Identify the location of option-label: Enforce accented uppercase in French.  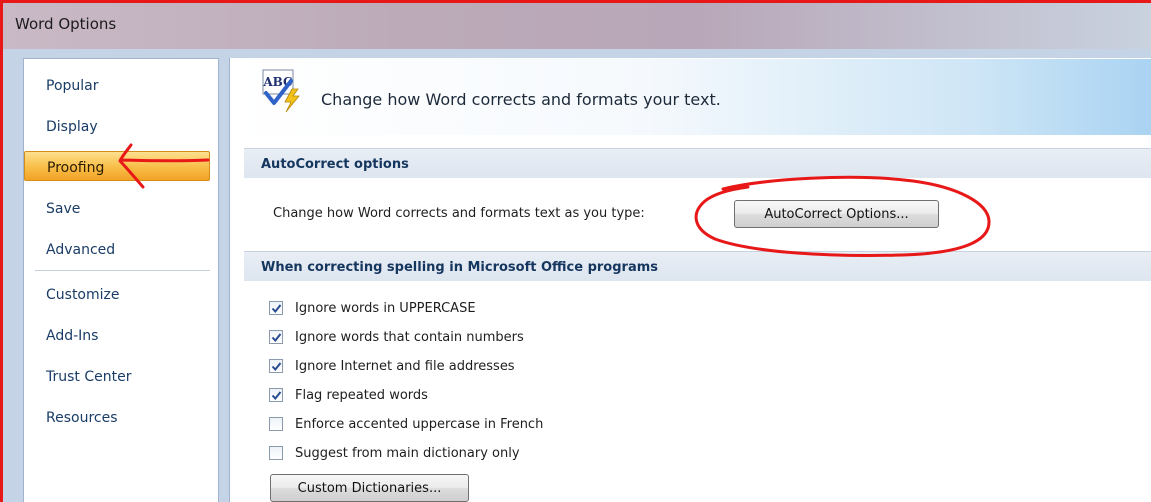
(419, 424).